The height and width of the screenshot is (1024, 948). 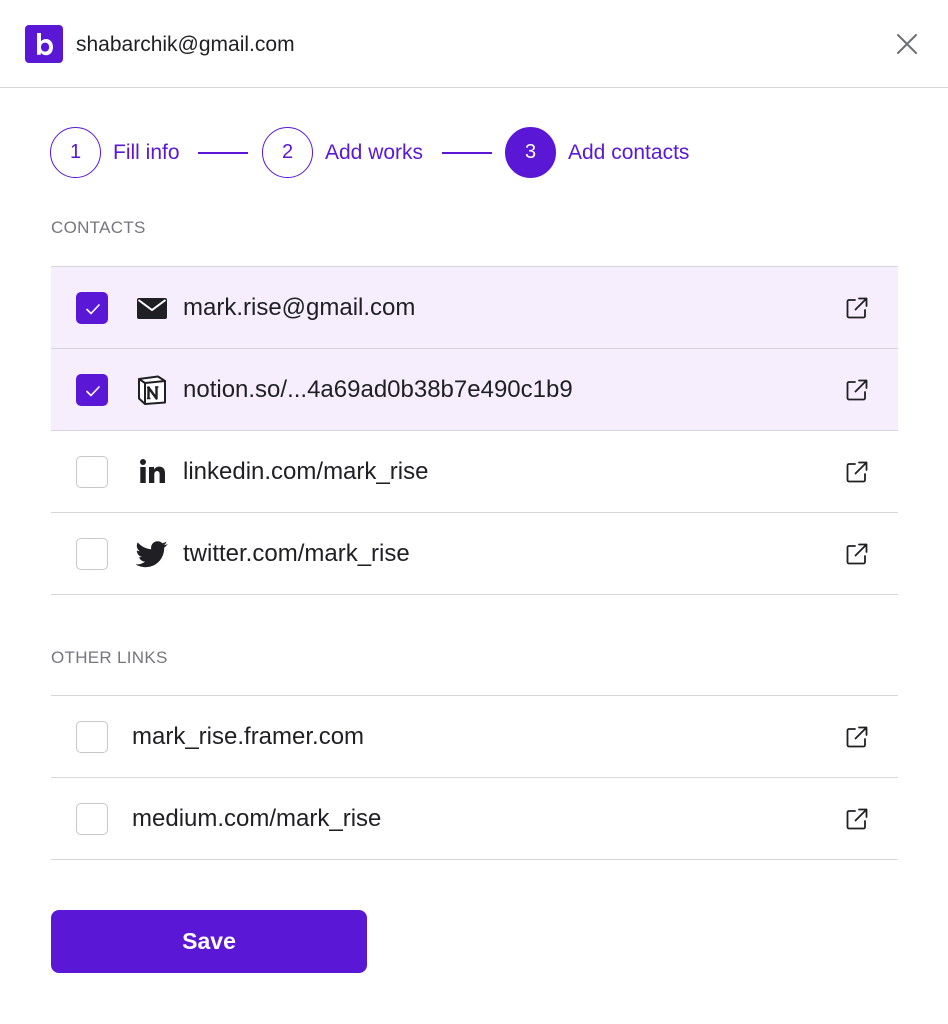 What do you see at coordinates (306, 471) in the screenshot?
I see `contact-linkedin-label: linkedin.com/mark_rise` at bounding box center [306, 471].